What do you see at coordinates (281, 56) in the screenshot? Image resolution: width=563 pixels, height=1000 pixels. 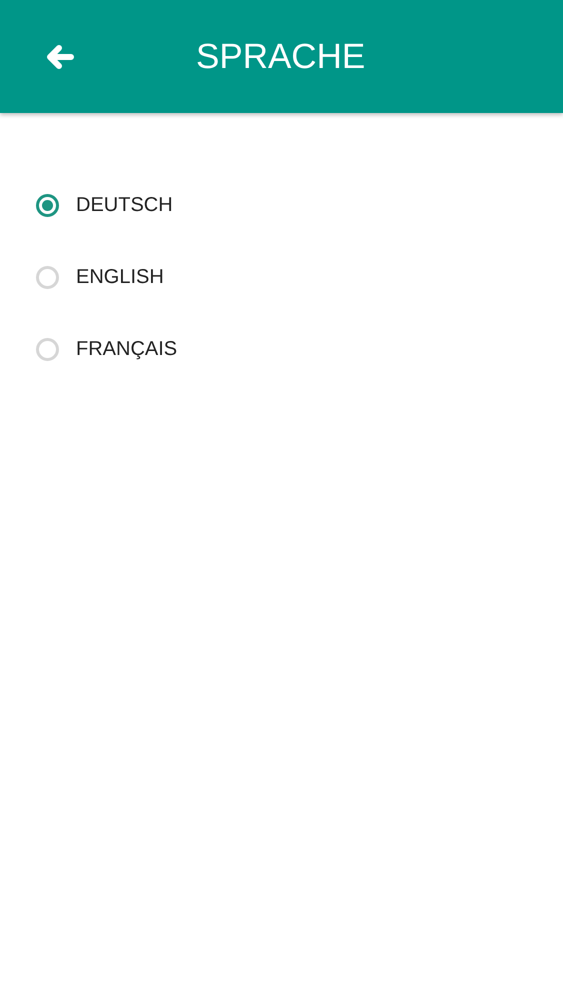 I see `screen-title: SPRACHE` at bounding box center [281, 56].